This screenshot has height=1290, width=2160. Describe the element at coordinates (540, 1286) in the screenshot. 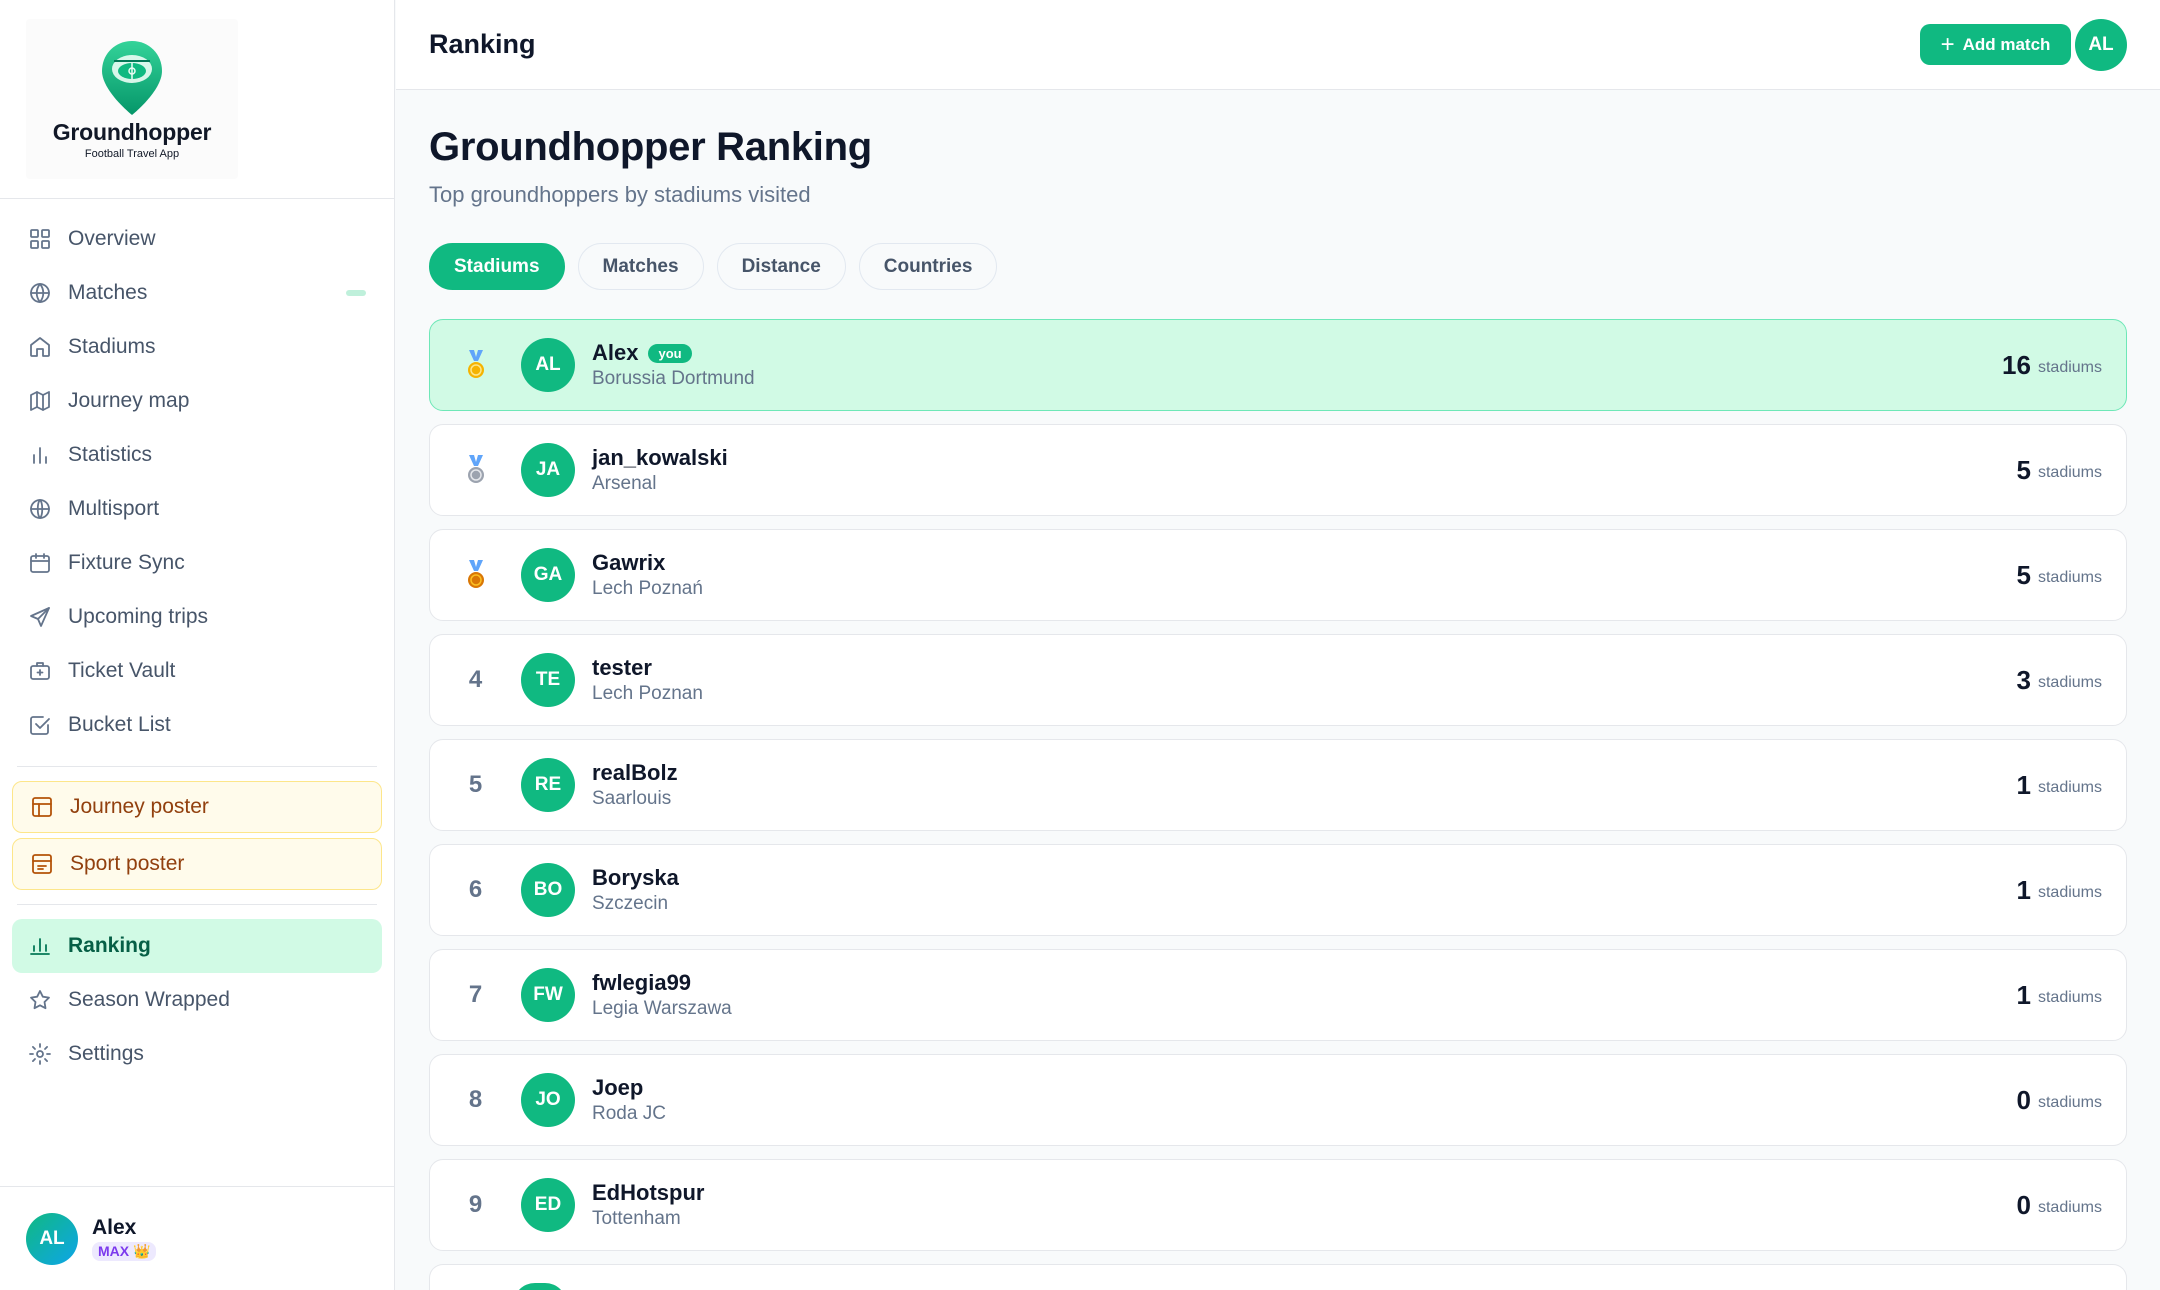

I see `avatar` at that location.